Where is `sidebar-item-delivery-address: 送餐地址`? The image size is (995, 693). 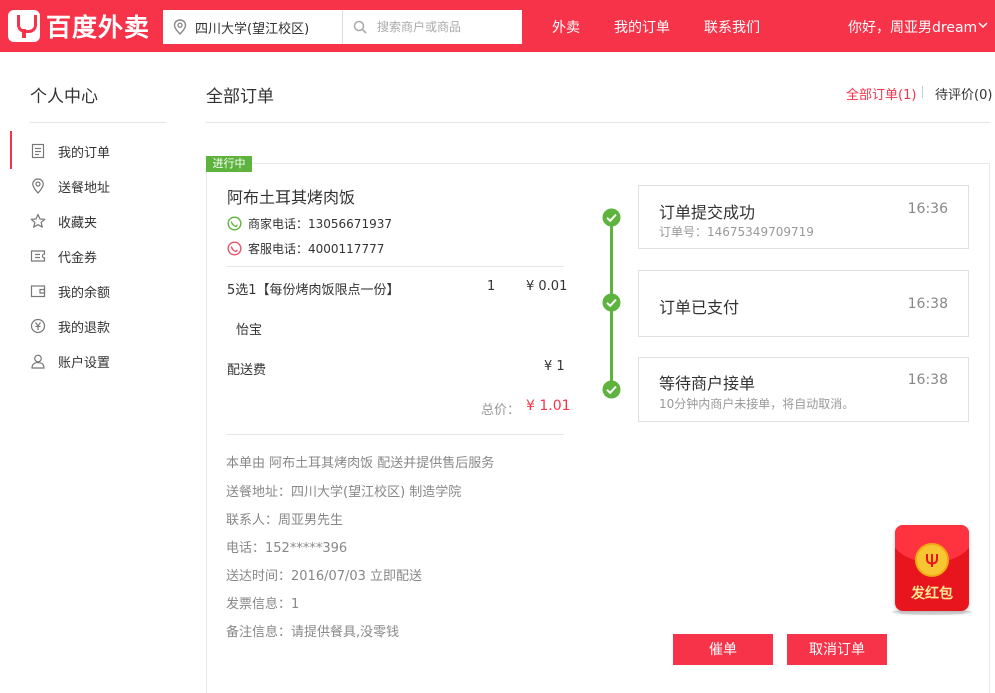 sidebar-item-delivery-address: 送餐地址 is located at coordinates (70, 186).